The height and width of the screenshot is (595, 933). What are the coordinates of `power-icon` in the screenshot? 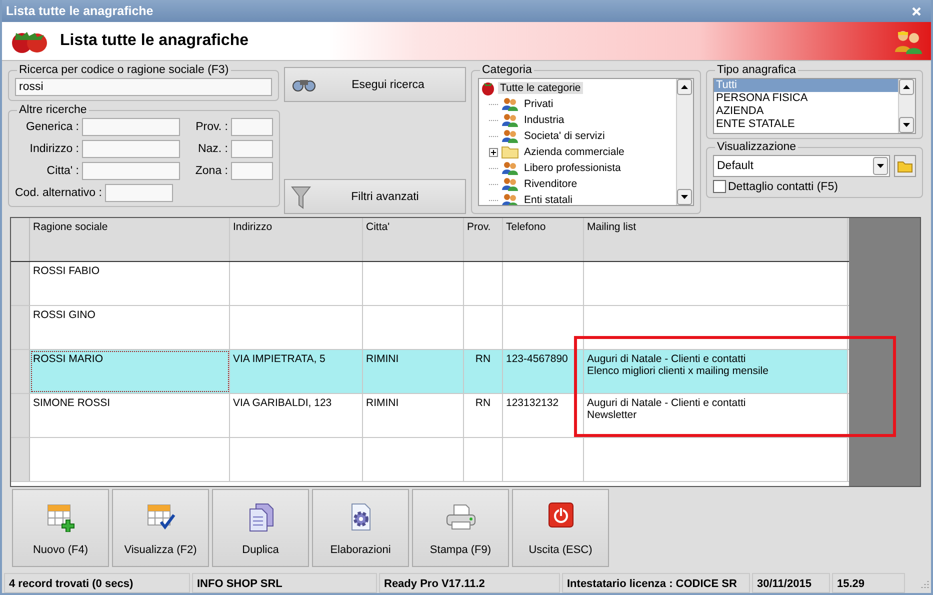 It's located at (561, 515).